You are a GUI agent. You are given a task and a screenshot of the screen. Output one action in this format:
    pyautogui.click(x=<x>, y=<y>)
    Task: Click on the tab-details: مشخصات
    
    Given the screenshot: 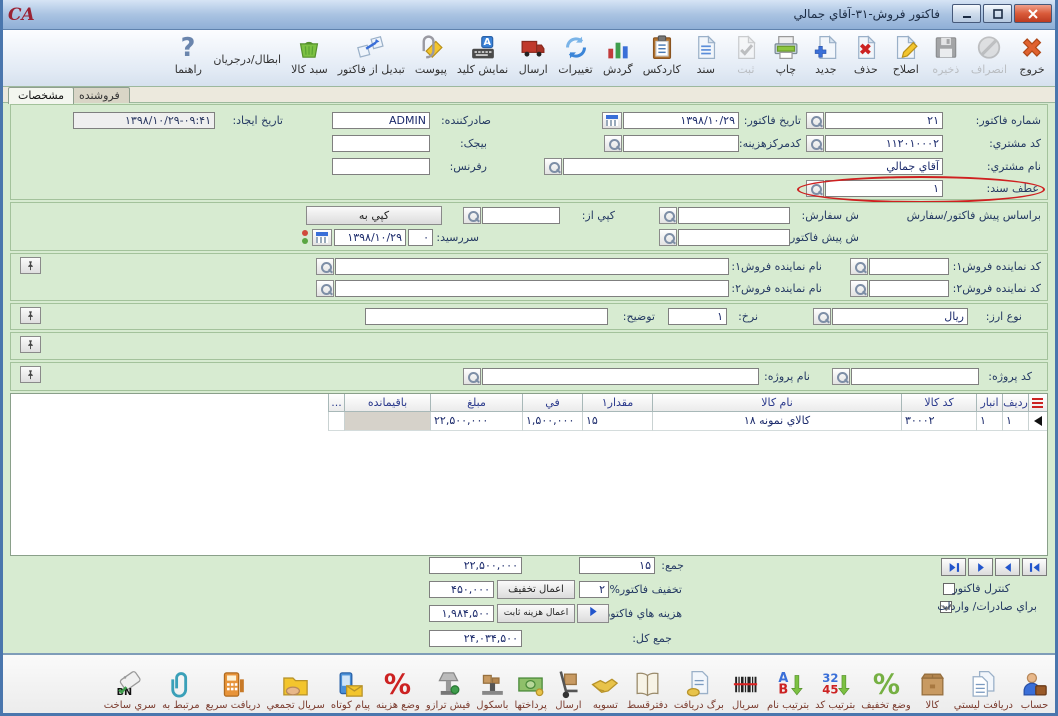 What is the action you would take?
    pyautogui.click(x=41, y=95)
    